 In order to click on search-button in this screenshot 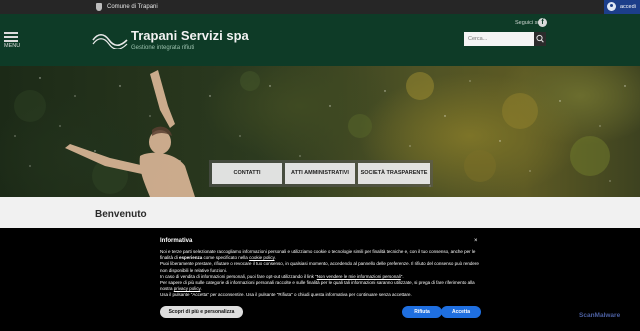, I will do `click(540, 39)`.